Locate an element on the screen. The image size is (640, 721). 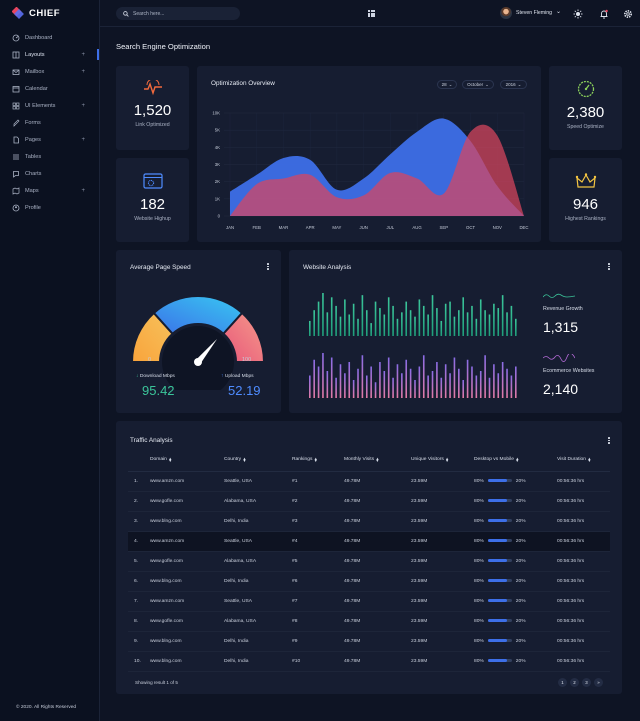
ecommerce-sparkline-icon is located at coordinates (559, 358).